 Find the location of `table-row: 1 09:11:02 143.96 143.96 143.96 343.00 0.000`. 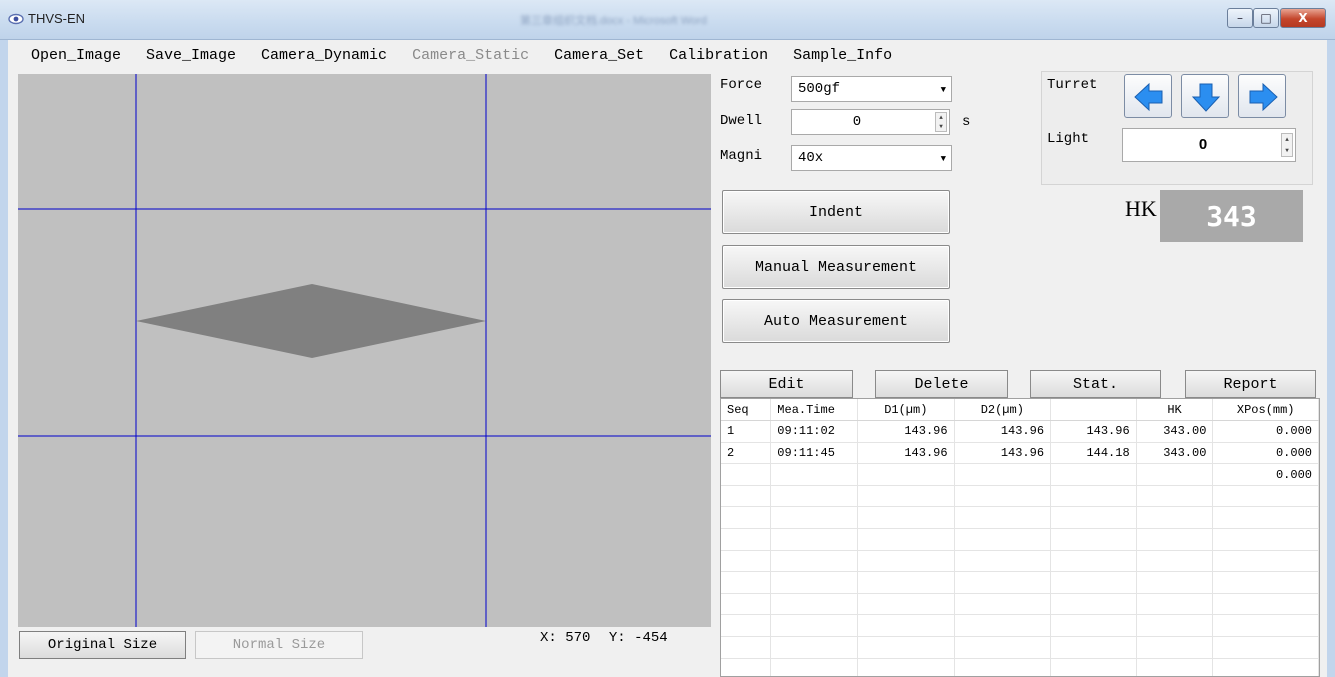

table-row: 1 09:11:02 143.96 143.96 143.96 343.00 0.000 is located at coordinates (1020, 431).